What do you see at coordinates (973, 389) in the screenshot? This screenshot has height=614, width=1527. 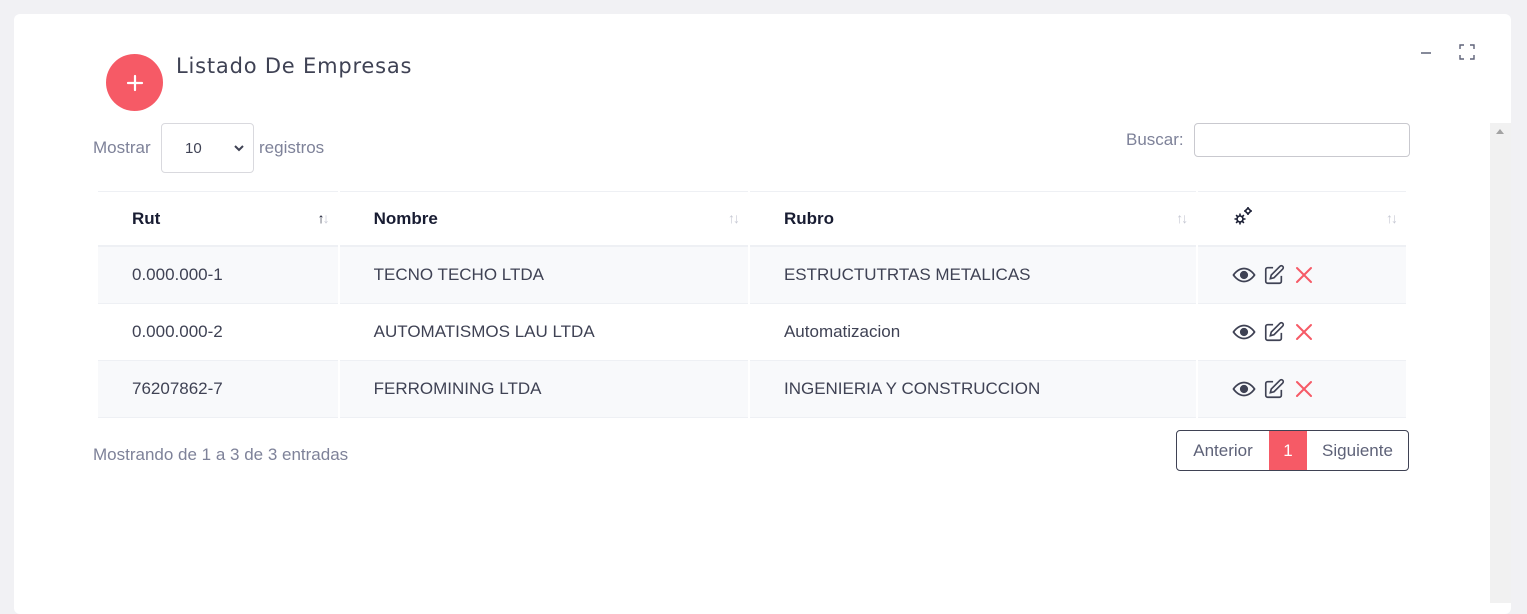 I see `cell-rubro: INGENIERIA Y CONSTRUCCION` at bounding box center [973, 389].